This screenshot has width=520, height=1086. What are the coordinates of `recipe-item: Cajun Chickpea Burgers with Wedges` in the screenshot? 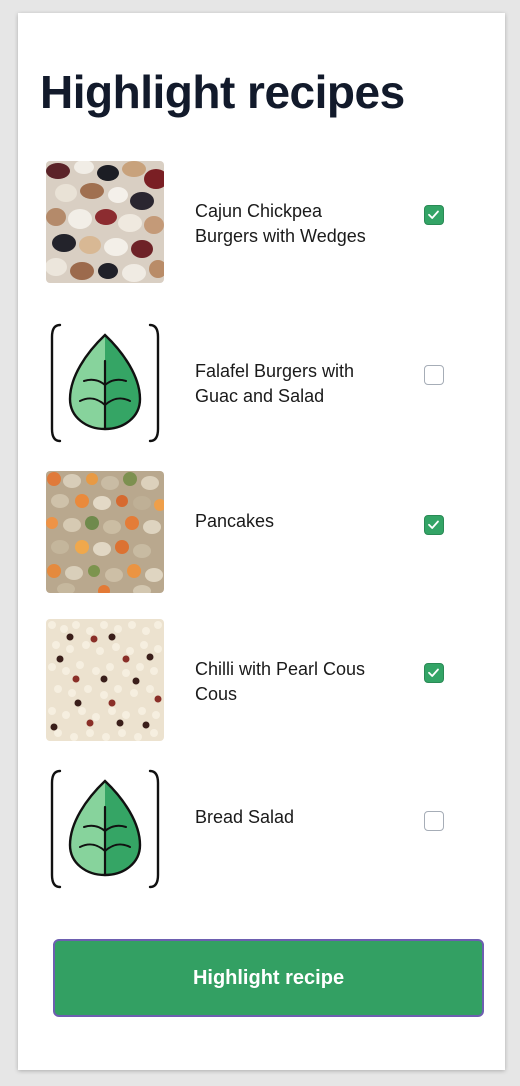 It's located at (256, 223).